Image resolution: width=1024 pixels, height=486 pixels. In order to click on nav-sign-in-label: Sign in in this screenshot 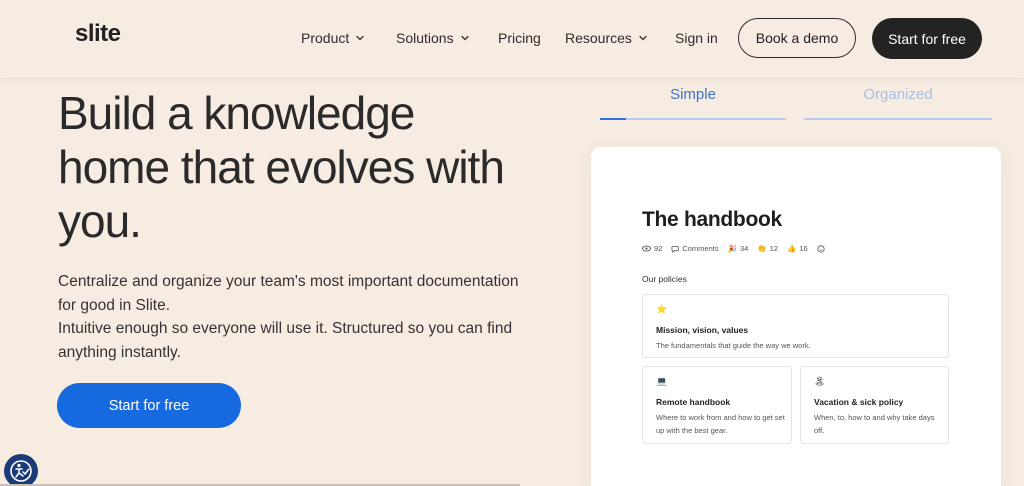, I will do `click(696, 38)`.